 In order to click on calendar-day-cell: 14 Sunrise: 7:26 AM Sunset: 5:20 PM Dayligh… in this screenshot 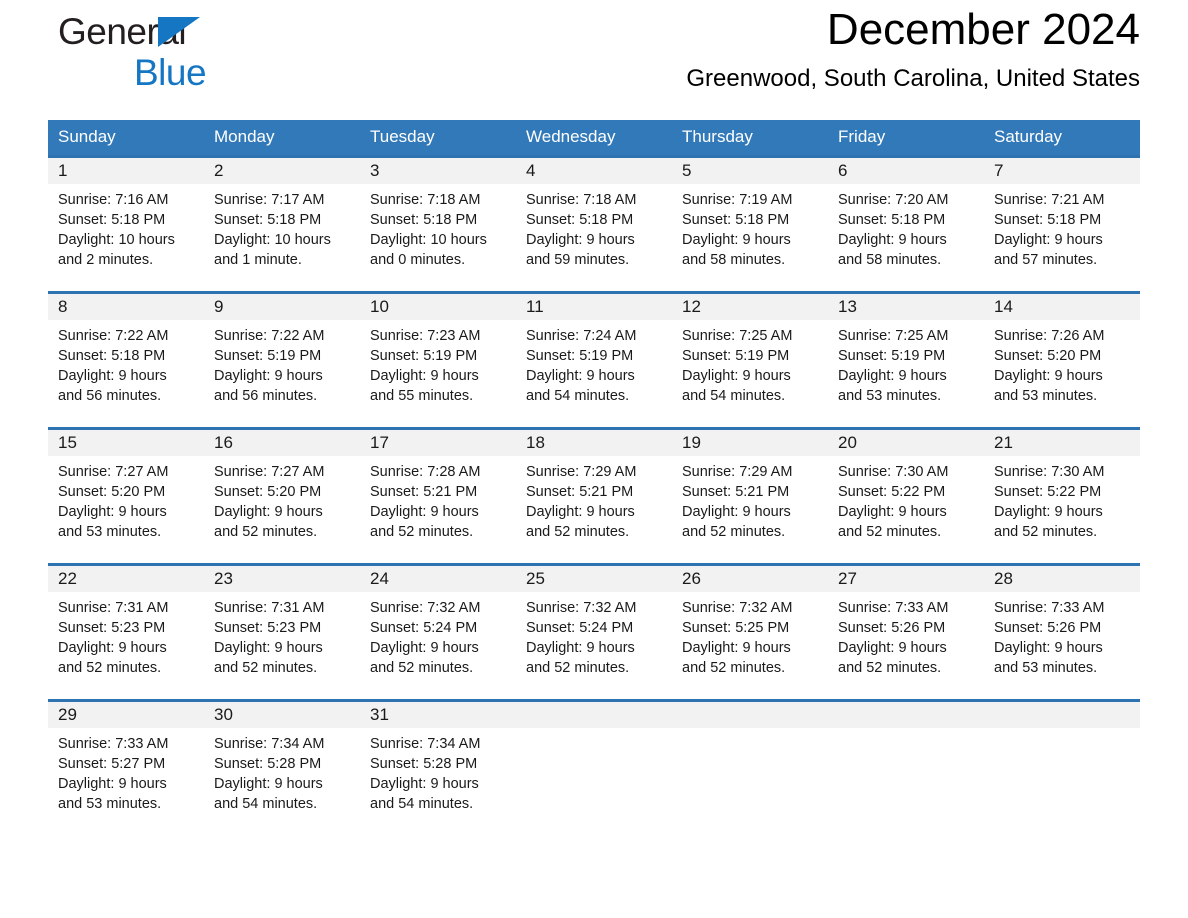, I will do `click(1062, 360)`.